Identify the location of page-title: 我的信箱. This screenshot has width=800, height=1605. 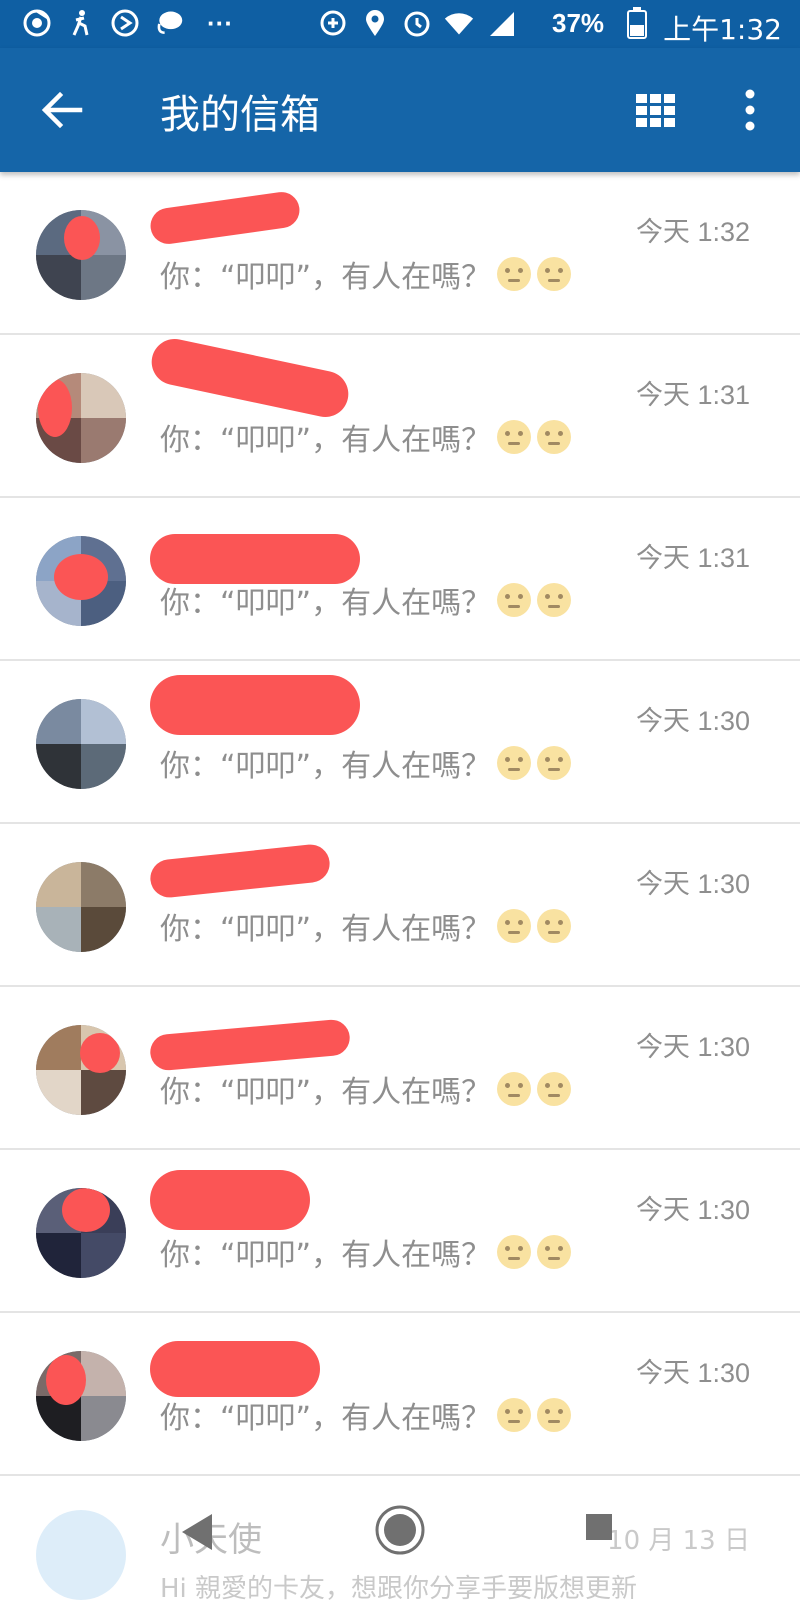
(240, 115).